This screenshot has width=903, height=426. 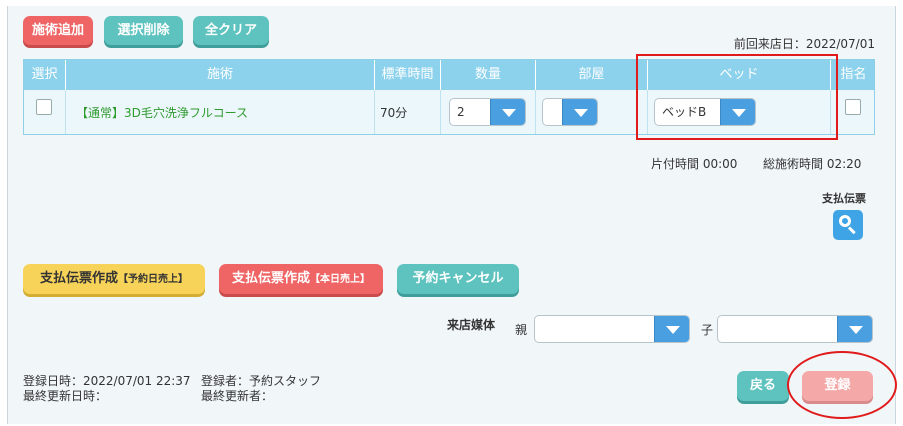 What do you see at coordinates (845, 221) in the screenshot?
I see `search-icon` at bounding box center [845, 221].